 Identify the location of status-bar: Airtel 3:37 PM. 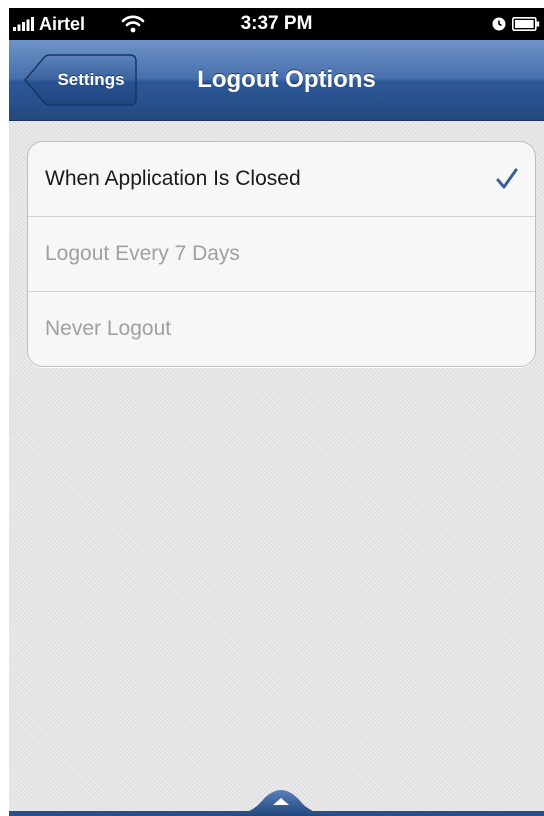
(276, 24).